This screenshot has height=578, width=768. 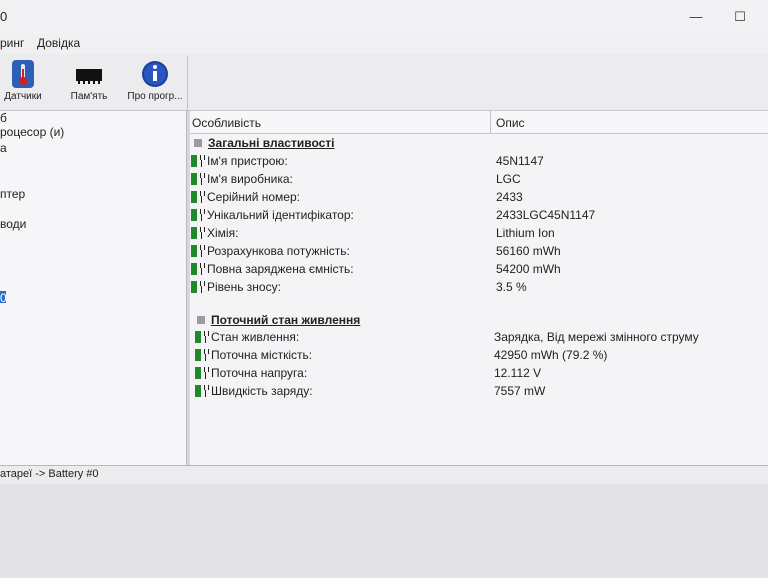 What do you see at coordinates (89, 96) in the screenshot?
I see `memory-label: Пам'ять` at bounding box center [89, 96].